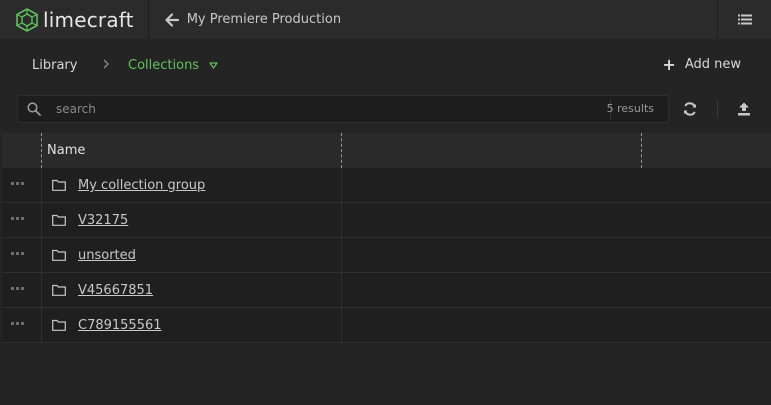  What do you see at coordinates (172, 19) in the screenshot?
I see `arrow-left-icon` at bounding box center [172, 19].